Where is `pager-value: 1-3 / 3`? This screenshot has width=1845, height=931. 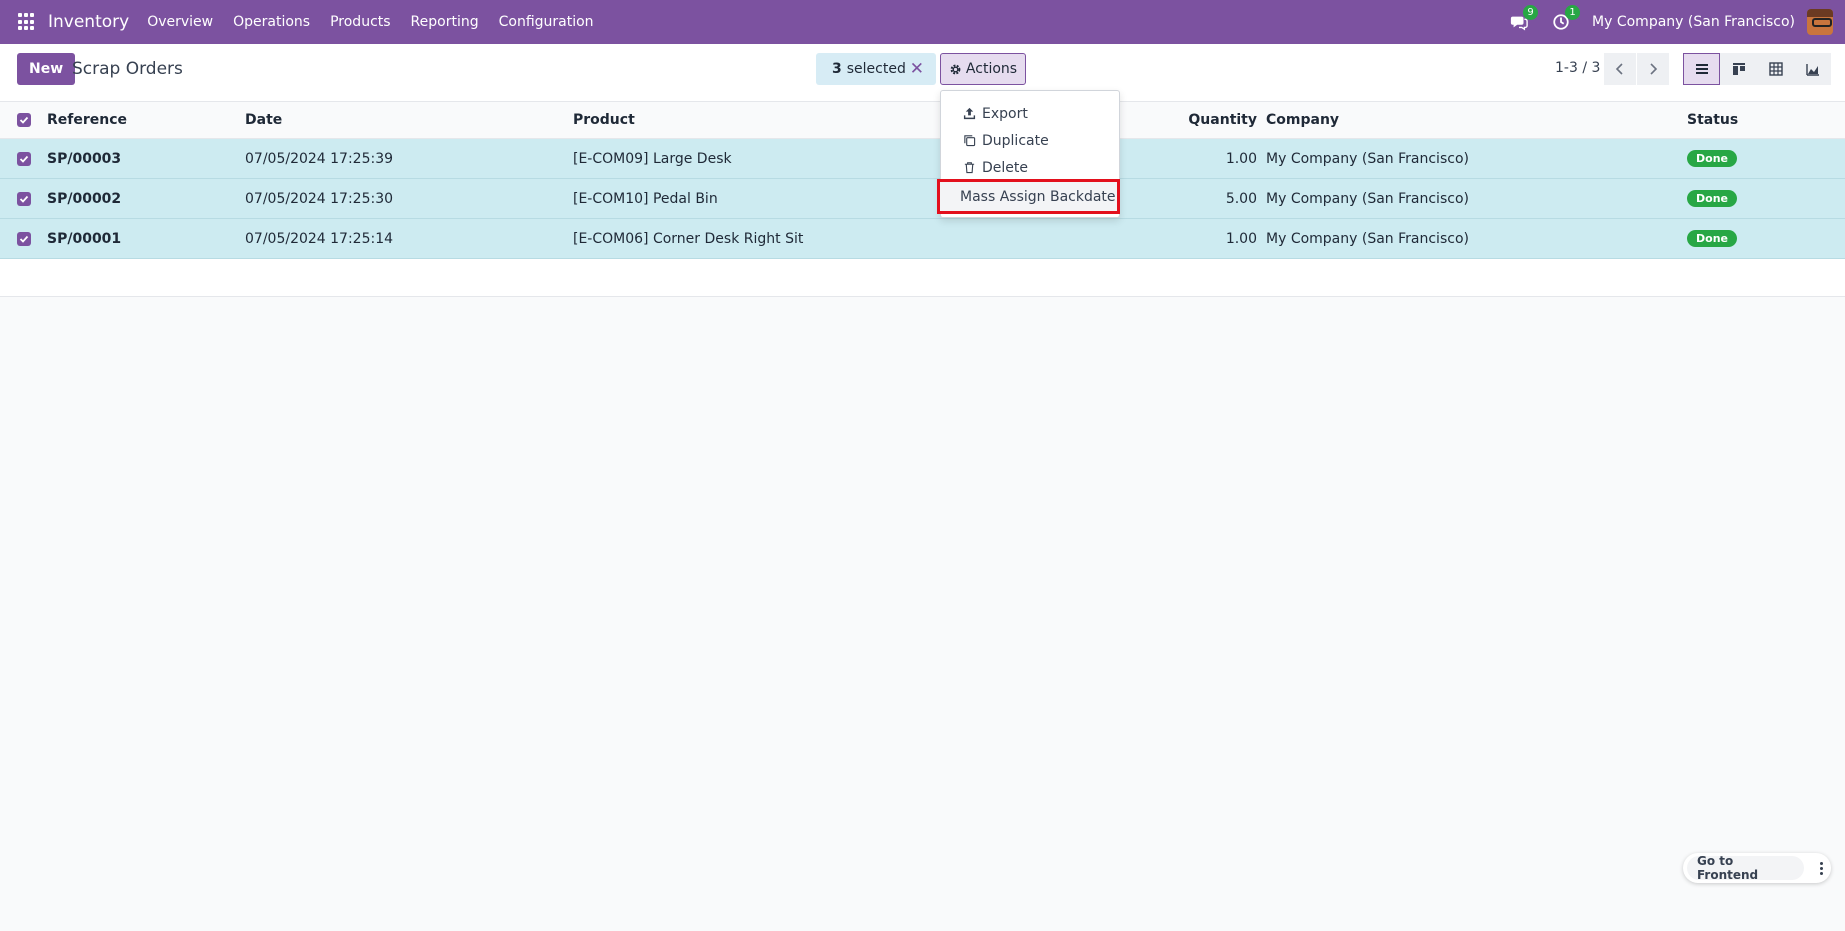
pager-value: 1-3 / 3 is located at coordinates (1577, 68).